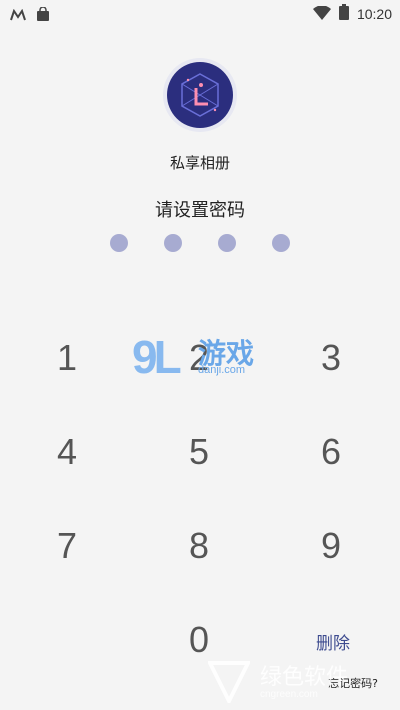  What do you see at coordinates (343, 14) in the screenshot?
I see `battery-icon` at bounding box center [343, 14].